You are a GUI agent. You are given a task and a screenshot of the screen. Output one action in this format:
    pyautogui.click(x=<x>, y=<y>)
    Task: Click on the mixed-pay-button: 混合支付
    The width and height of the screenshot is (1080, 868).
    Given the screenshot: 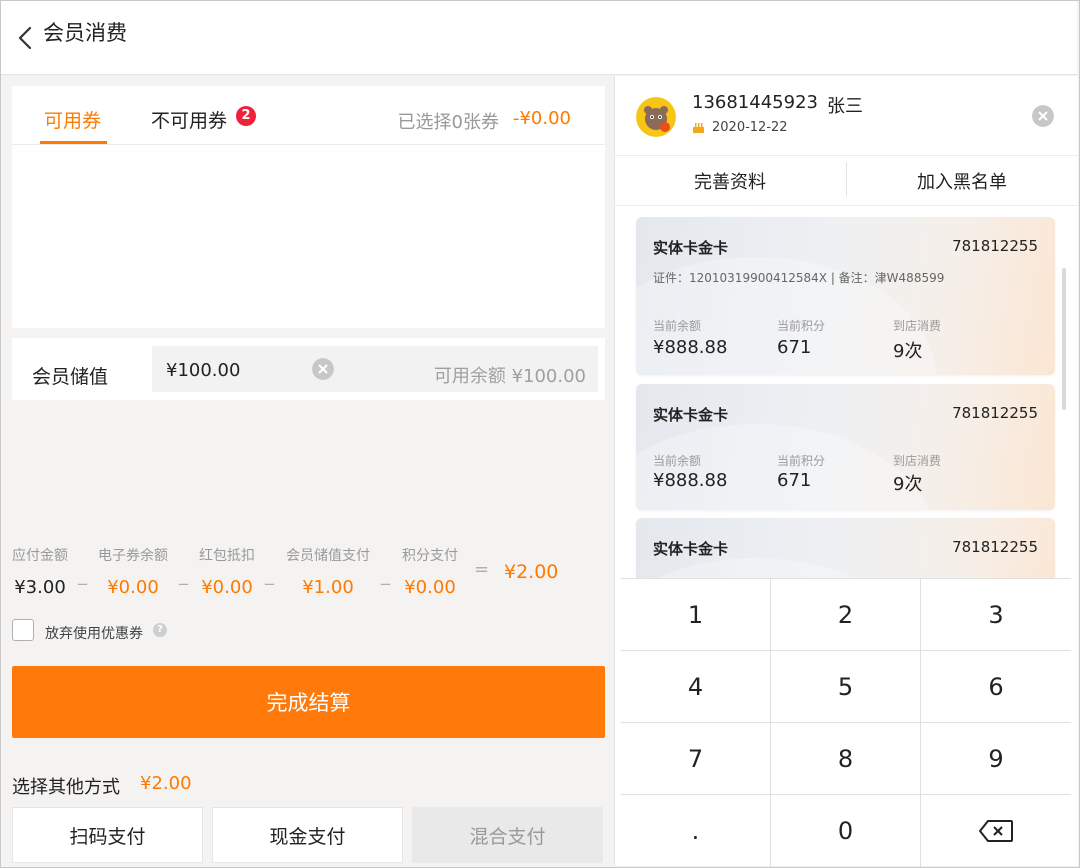 What is the action you would take?
    pyautogui.click(x=507, y=835)
    